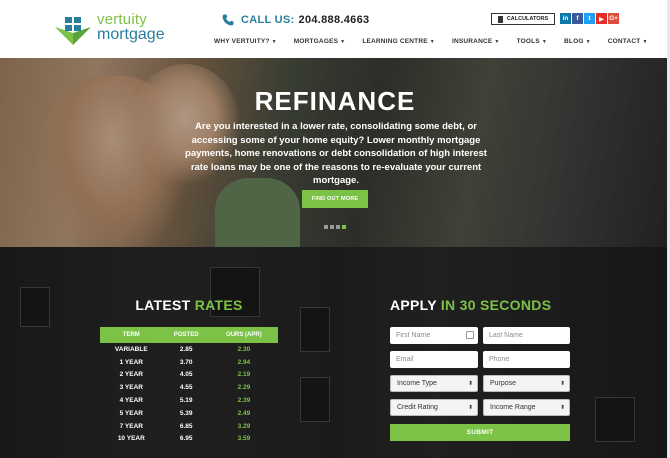 This screenshot has height=458, width=670. What do you see at coordinates (335, 199) in the screenshot?
I see `find-out-more-button: FIND OUT MORE` at bounding box center [335, 199].